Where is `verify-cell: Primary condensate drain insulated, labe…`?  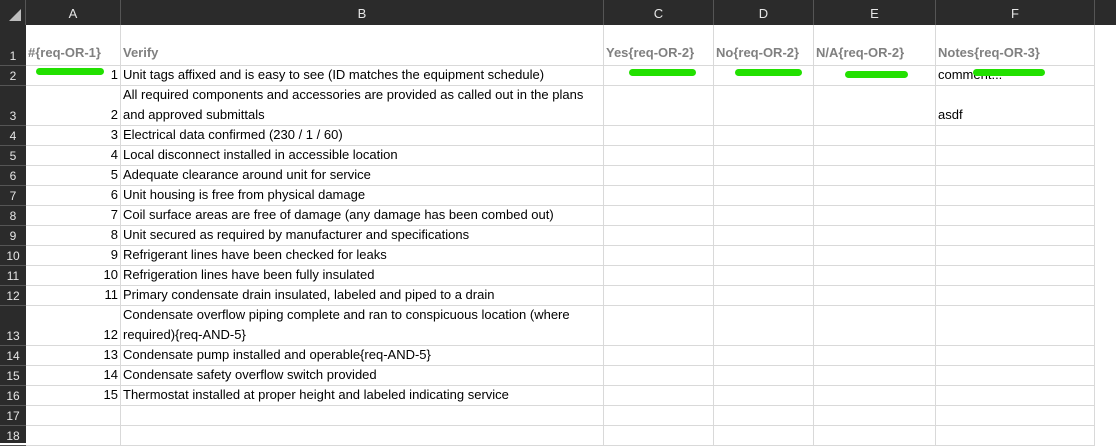
verify-cell: Primary condensate drain insulated, labe… is located at coordinates (362, 296).